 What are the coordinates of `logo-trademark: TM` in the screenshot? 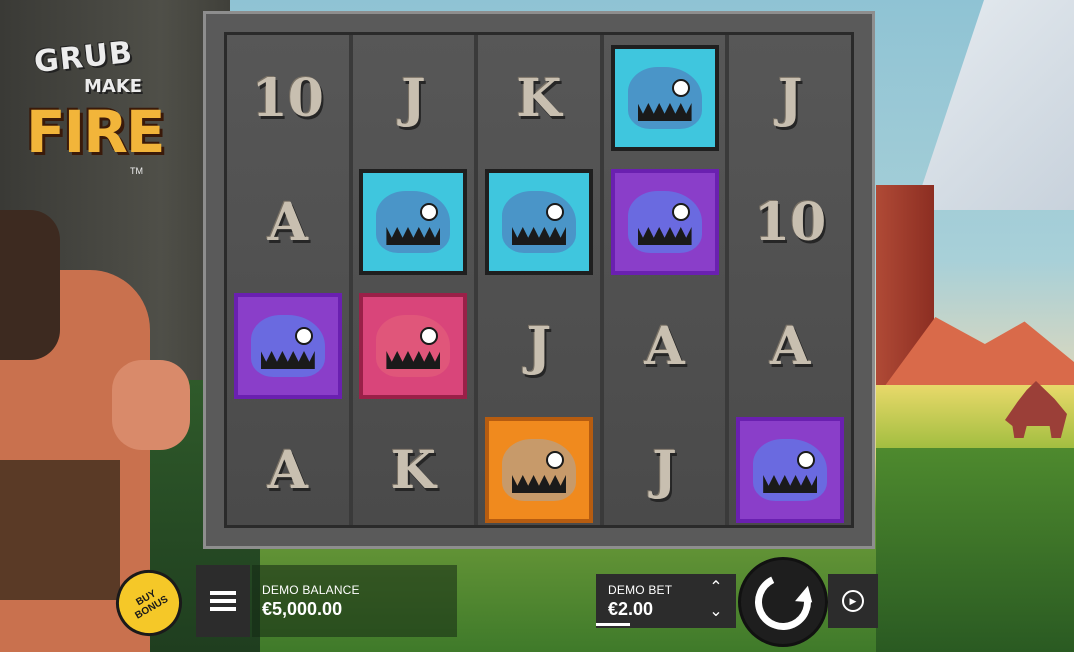 It's located at (136, 171).